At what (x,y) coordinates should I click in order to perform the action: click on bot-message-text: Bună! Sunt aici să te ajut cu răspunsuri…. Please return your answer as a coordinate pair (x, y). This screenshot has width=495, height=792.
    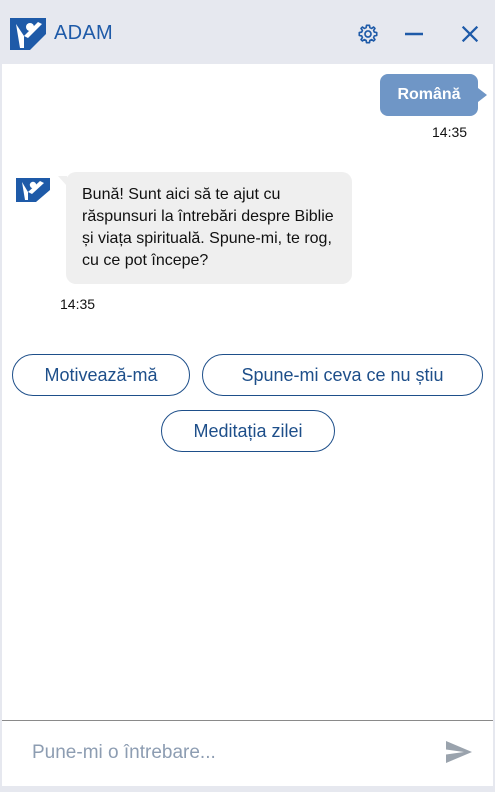
    Looking at the image, I should click on (208, 227).